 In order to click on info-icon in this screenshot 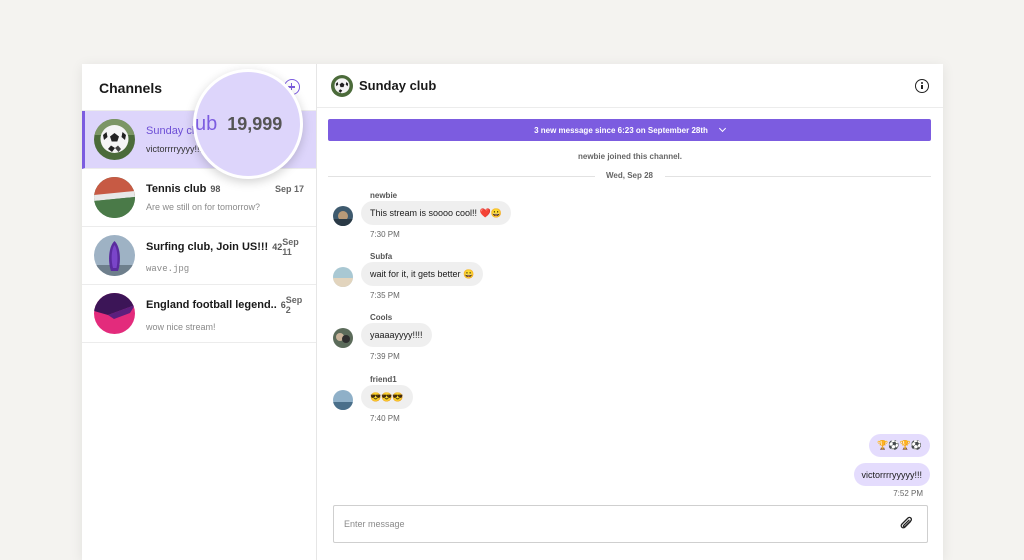, I will do `click(922, 85)`.